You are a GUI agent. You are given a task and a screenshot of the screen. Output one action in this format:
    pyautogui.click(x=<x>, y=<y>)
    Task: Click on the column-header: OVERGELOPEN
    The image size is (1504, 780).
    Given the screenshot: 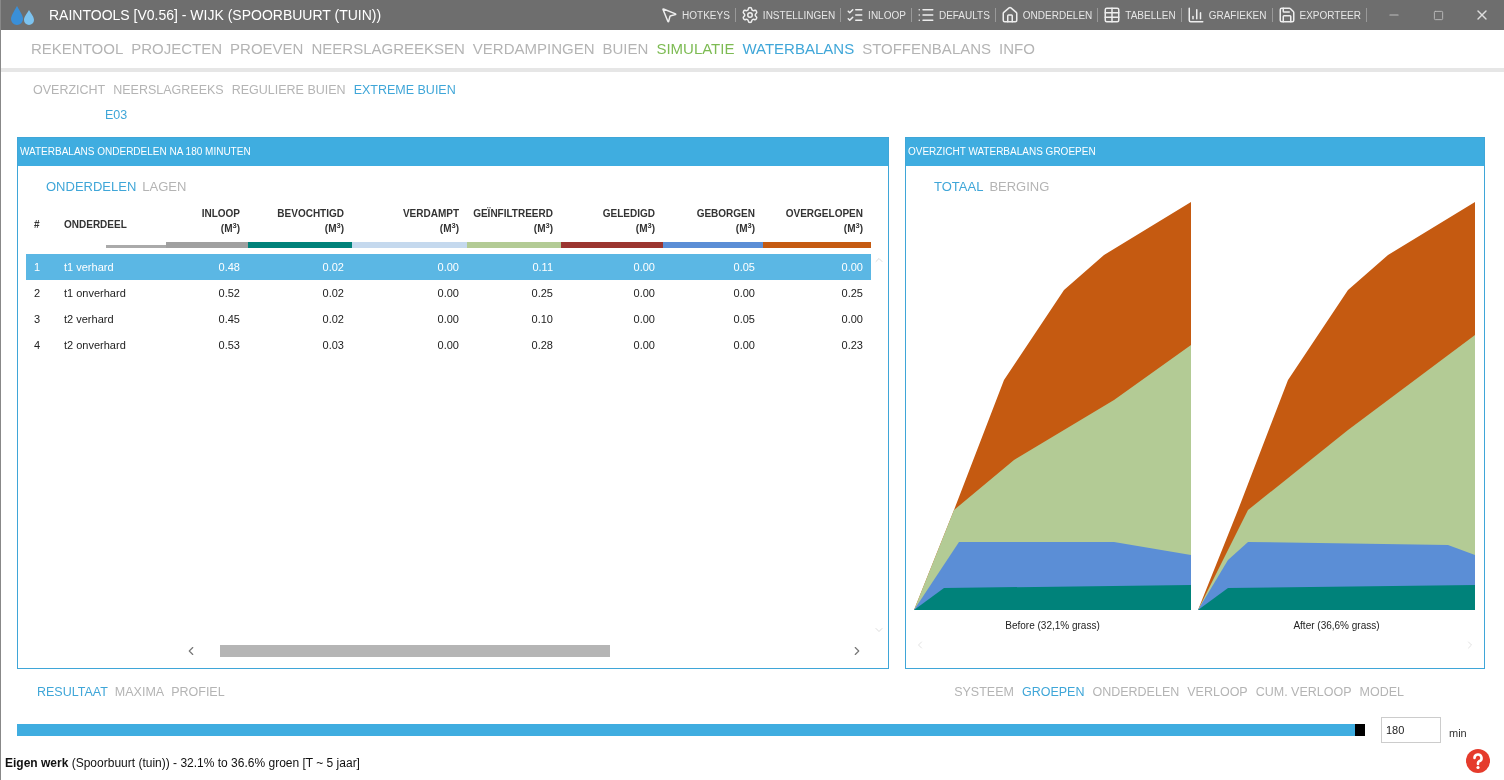 What is the action you would take?
    pyautogui.click(x=824, y=214)
    